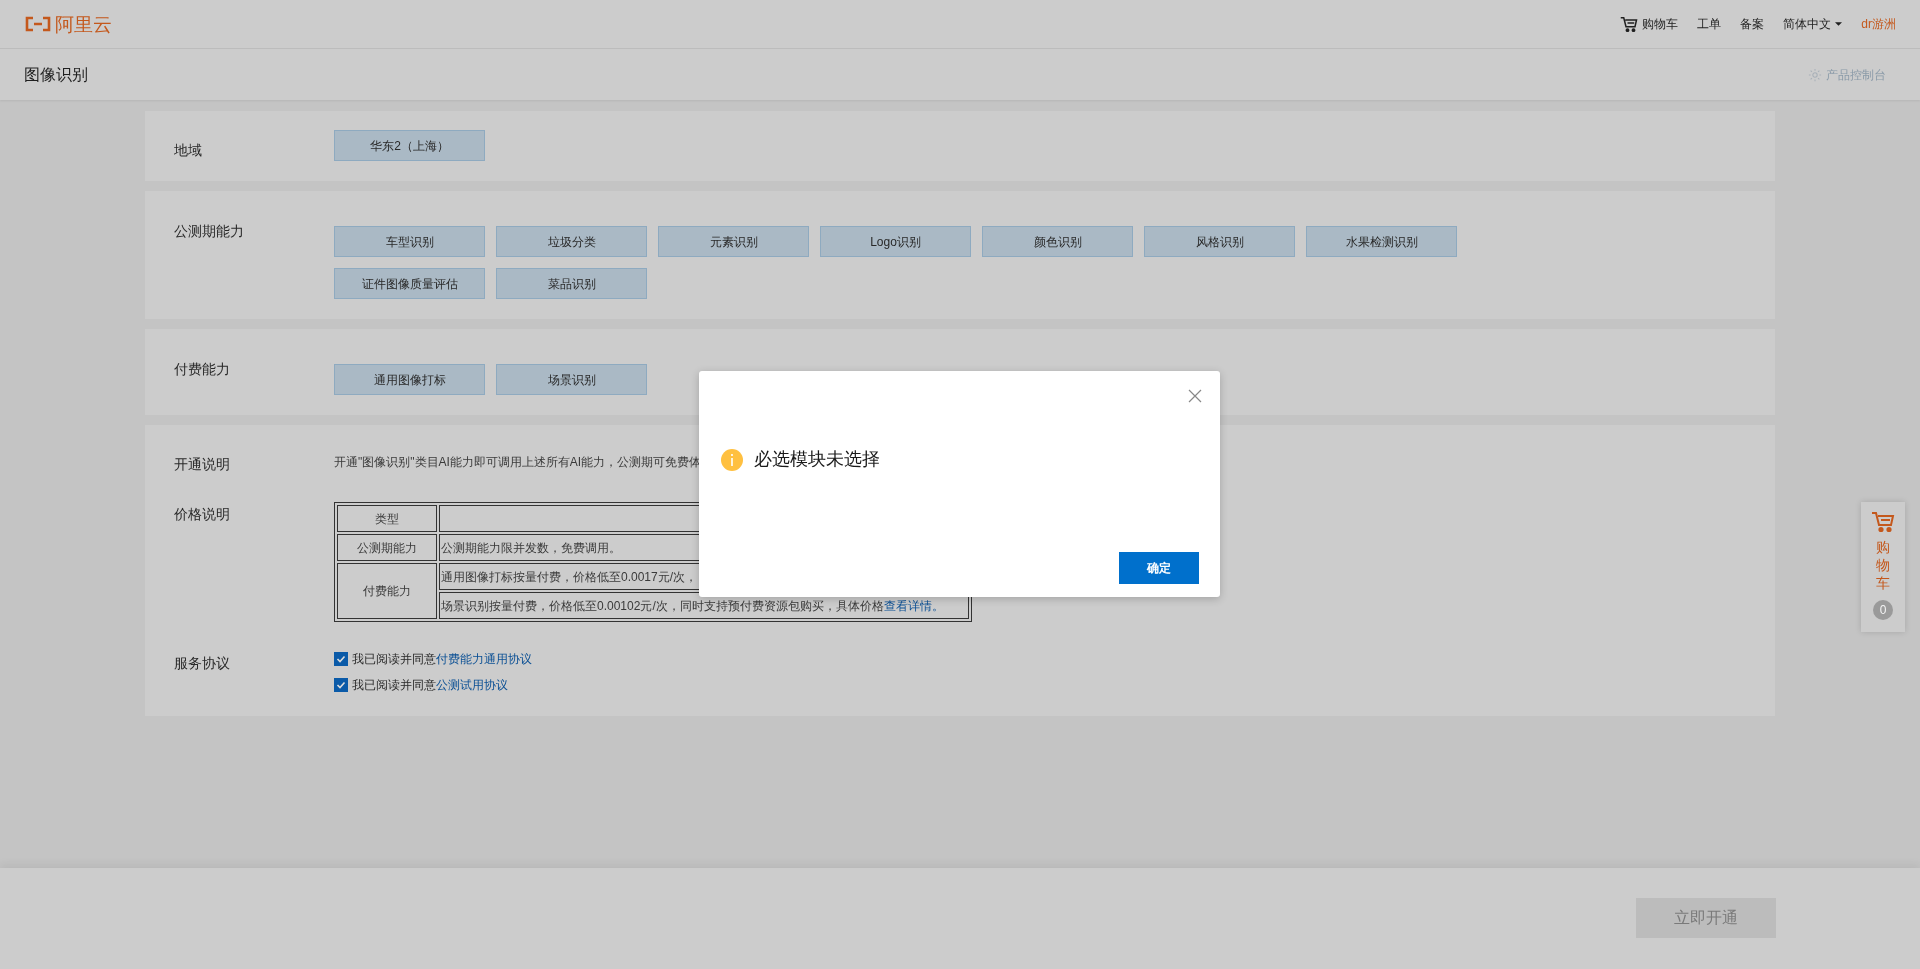 Image resolution: width=1920 pixels, height=969 pixels. Describe the element at coordinates (817, 459) in the screenshot. I see `dialog-message: 必选模块未选择` at that location.